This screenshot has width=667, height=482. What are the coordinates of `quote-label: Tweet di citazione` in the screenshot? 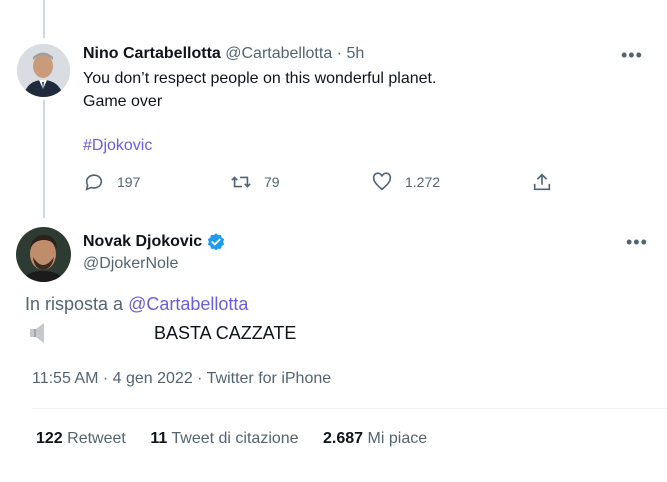 It's located at (235, 438).